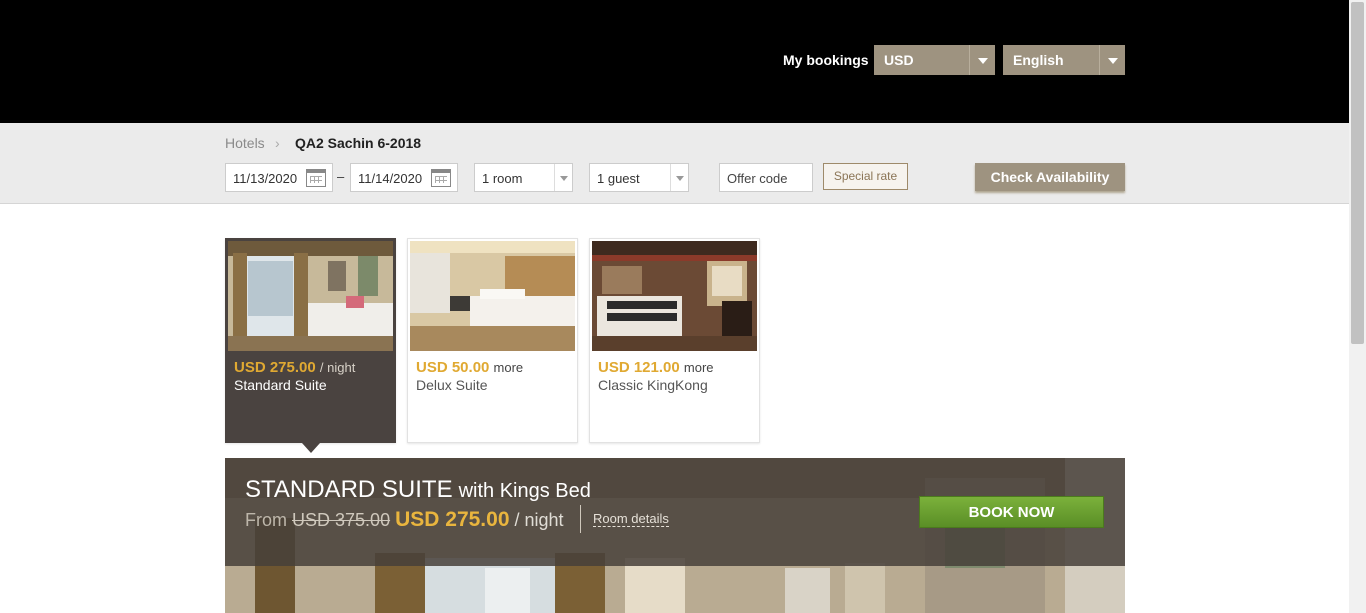  Describe the element at coordinates (826, 60) in the screenshot. I see `my-bookings-link: My bookings` at that location.